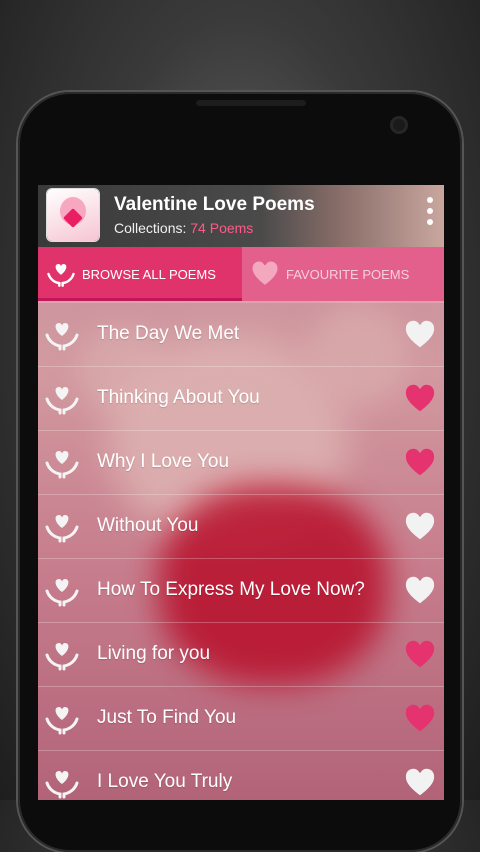 This screenshot has width=480, height=852. What do you see at coordinates (241, 719) in the screenshot?
I see `list-item: Just To Find You` at bounding box center [241, 719].